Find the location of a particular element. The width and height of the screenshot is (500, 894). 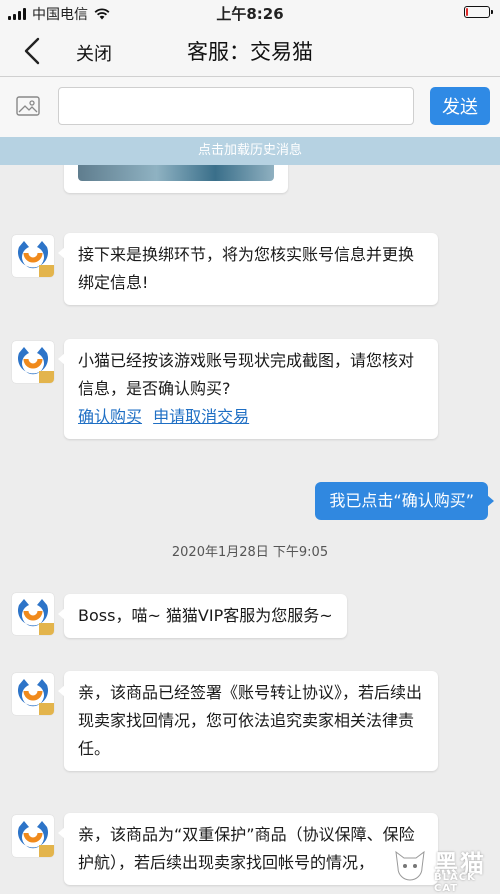

nav-bar: 关闭 客服：交易猫 is located at coordinates (250, 51).